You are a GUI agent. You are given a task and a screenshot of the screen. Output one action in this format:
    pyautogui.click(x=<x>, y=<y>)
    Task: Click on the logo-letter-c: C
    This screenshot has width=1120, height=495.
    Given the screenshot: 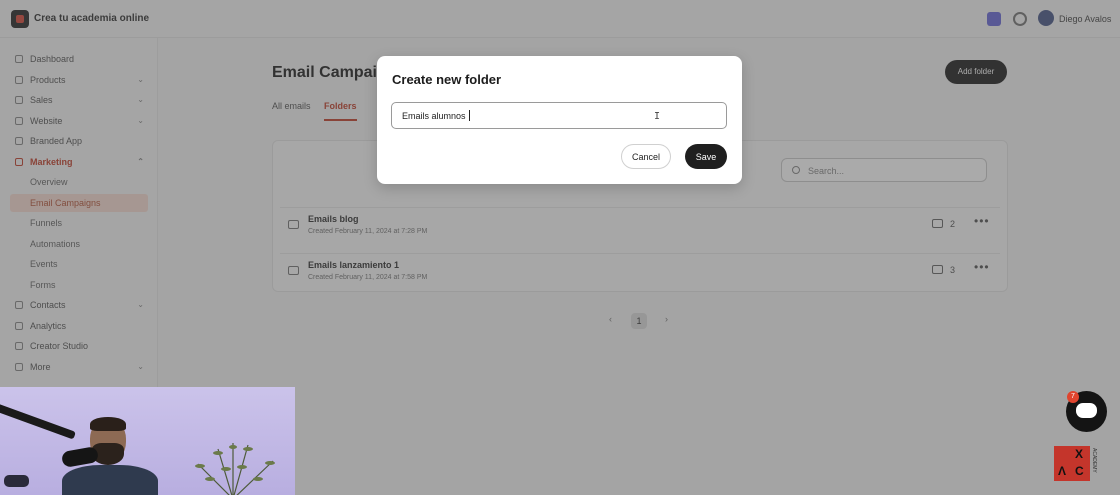 What is the action you would take?
    pyautogui.click(x=1079, y=471)
    